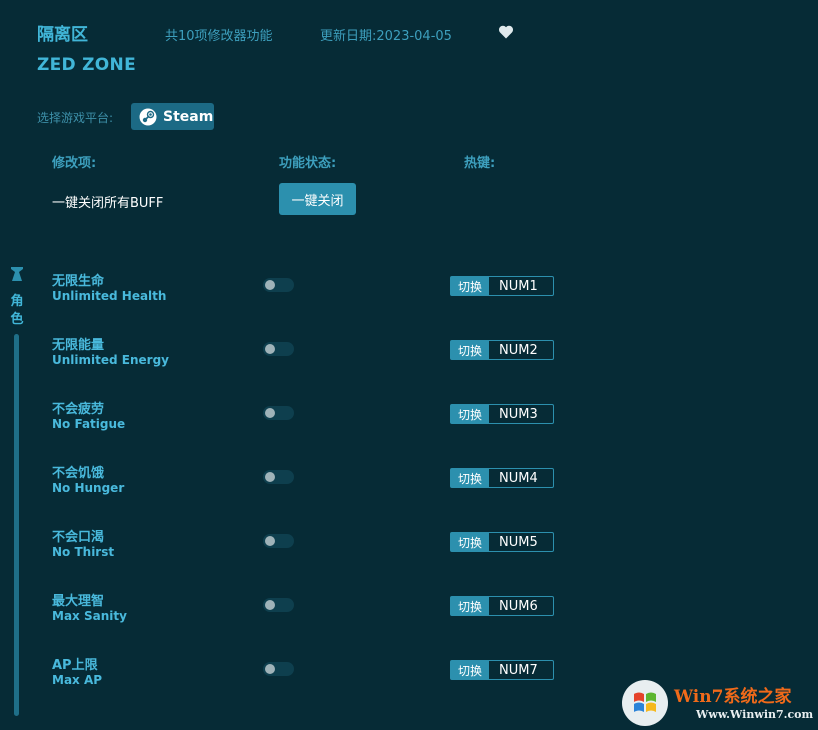 This screenshot has height=730, width=818. I want to click on watermark: Win7系统之家 Www.Winwin7.com, so click(719, 704).